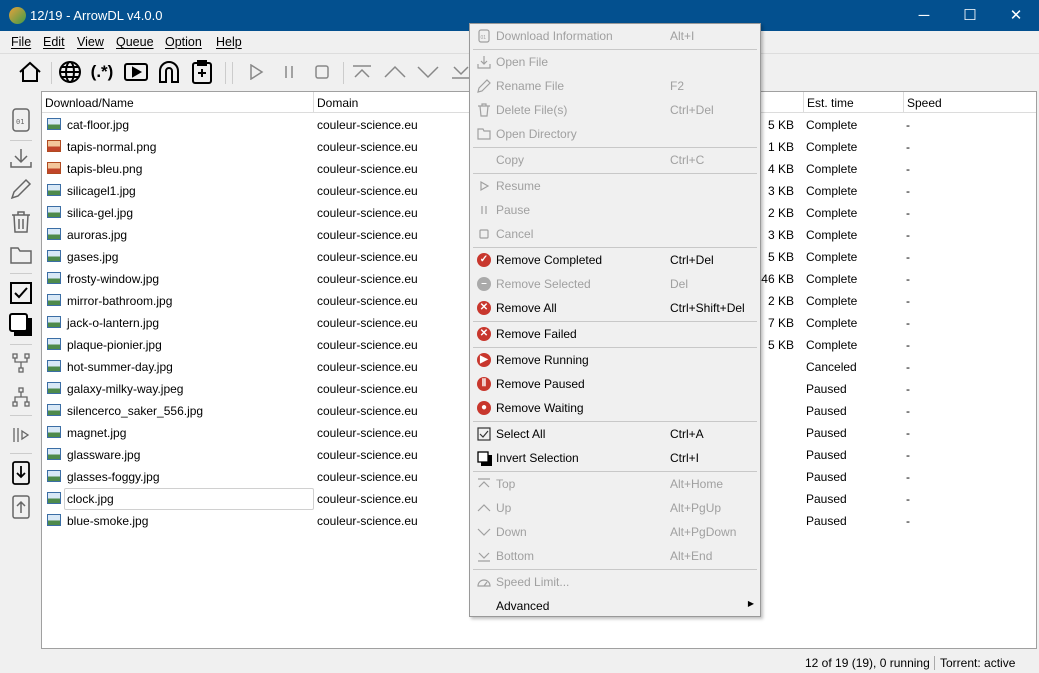 The width and height of the screenshot is (1039, 673). Describe the element at coordinates (21, 397) in the screenshot. I see `hierarchy-icon` at that location.